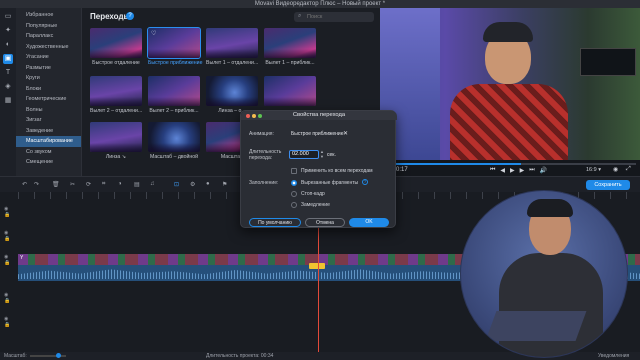  What do you see at coordinates (317, 266) in the screenshot?
I see `transition-marker` at bounding box center [317, 266].